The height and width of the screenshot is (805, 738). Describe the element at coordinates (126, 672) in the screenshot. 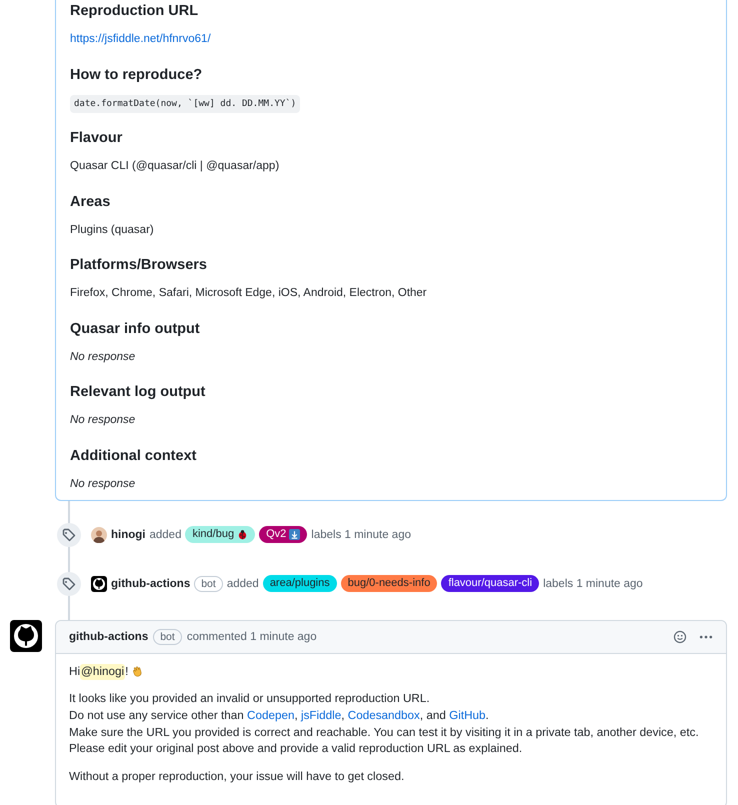

I see `greeting-punctuation: !` at that location.